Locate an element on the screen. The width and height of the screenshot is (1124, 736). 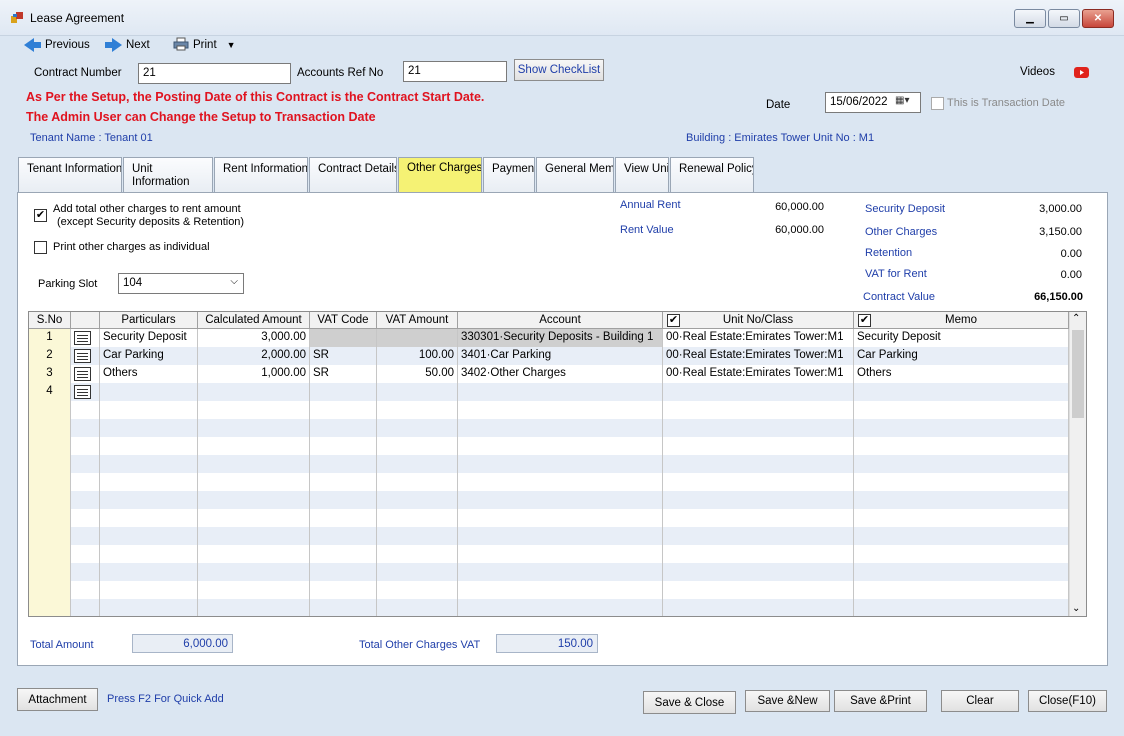
tab-payment: Payment is located at coordinates (509, 175).